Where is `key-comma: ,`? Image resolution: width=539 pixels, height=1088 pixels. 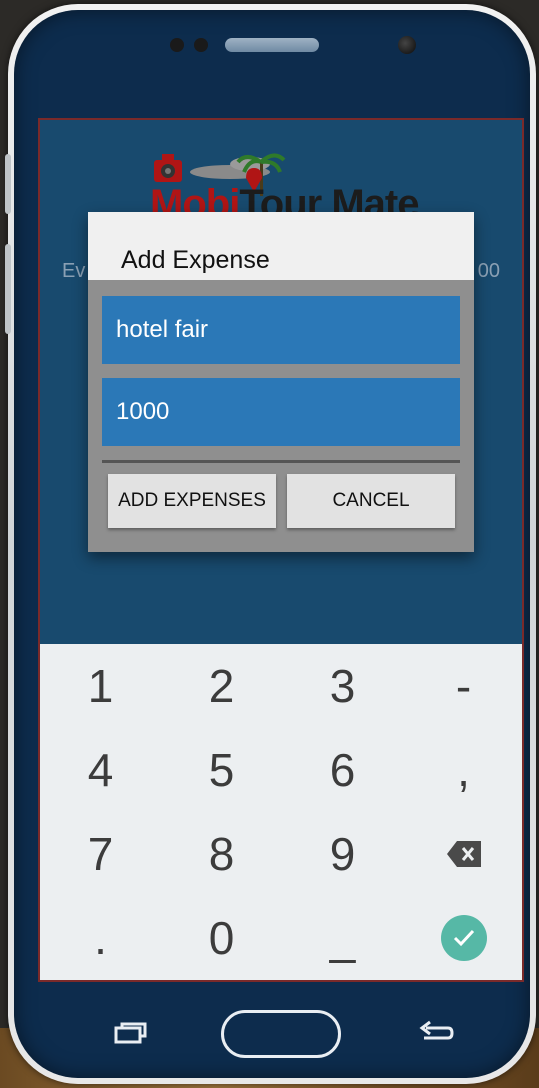 key-comma: , is located at coordinates (462, 770).